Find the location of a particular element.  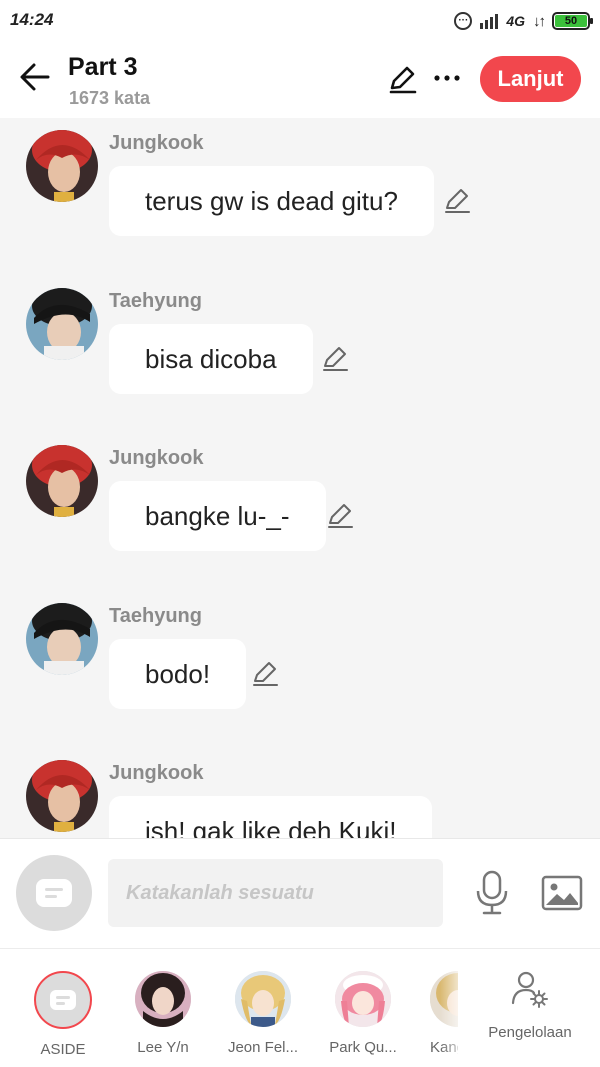

battery-level: 50 is located at coordinates (571, 21).